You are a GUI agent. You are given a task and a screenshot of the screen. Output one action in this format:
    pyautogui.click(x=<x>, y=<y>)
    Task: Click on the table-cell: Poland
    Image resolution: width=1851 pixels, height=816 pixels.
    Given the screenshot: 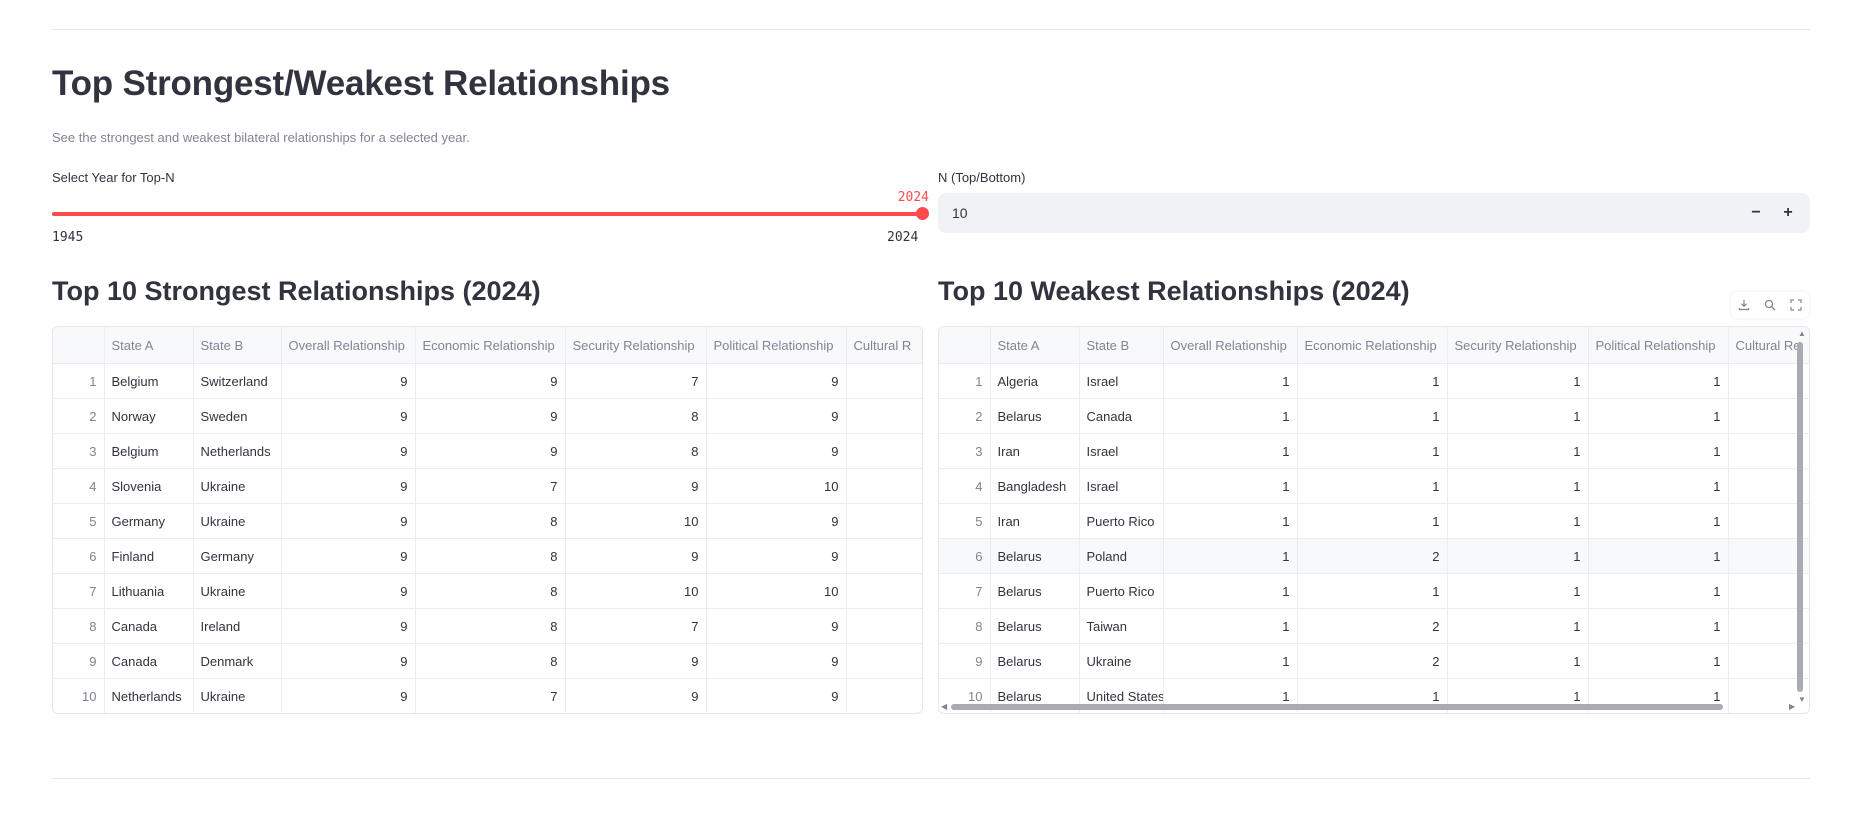 What is the action you would take?
    pyautogui.click(x=1121, y=556)
    